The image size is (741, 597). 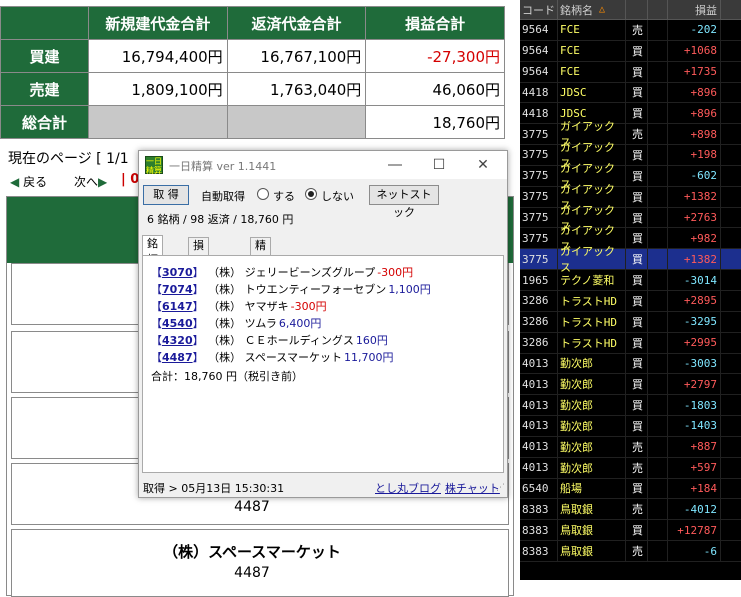 I want to click on stock-row: 3286 トラストHD 買 +2995, so click(x=630, y=343).